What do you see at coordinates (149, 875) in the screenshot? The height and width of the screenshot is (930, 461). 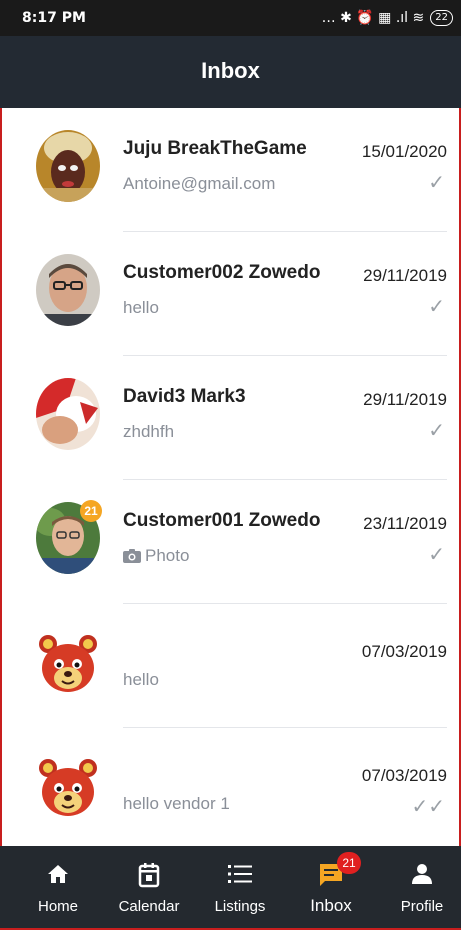 I see `calendar-icon` at bounding box center [149, 875].